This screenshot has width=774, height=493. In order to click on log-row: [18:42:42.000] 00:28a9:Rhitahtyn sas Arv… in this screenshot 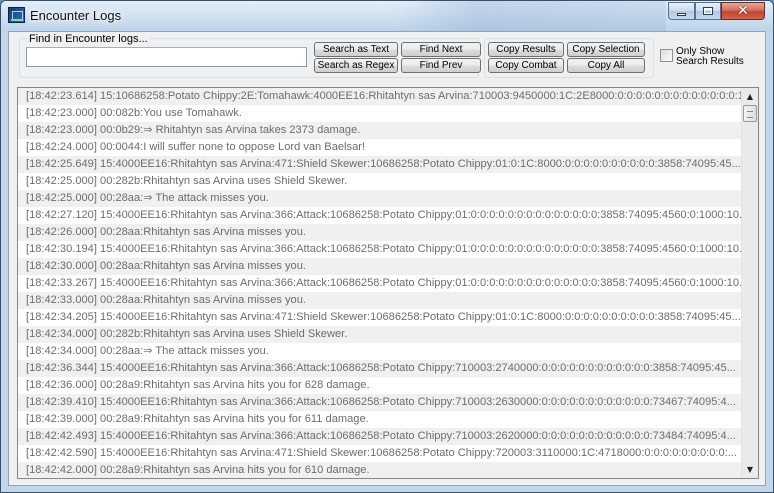, I will do `click(380, 470)`.